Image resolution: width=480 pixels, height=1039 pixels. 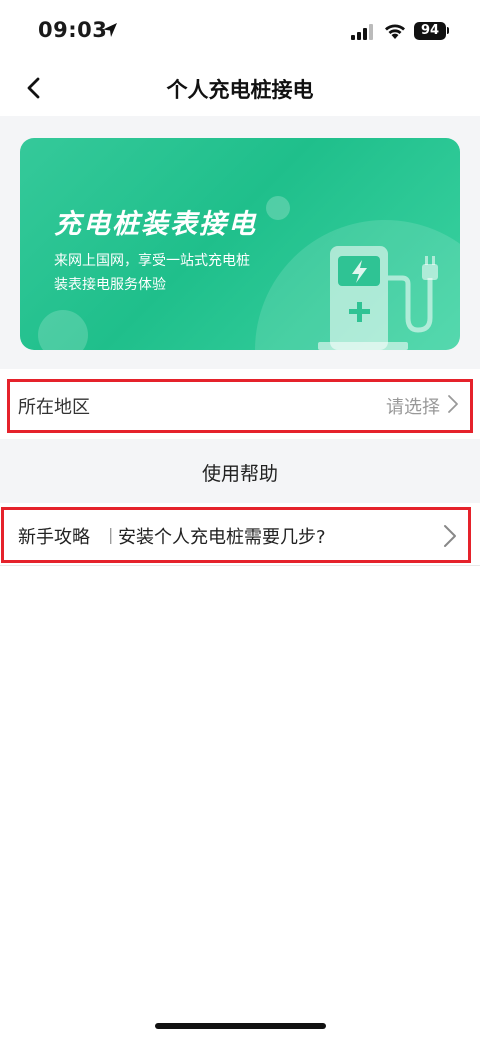 What do you see at coordinates (239, 474) in the screenshot?
I see `help-section-title: 使用帮助` at bounding box center [239, 474].